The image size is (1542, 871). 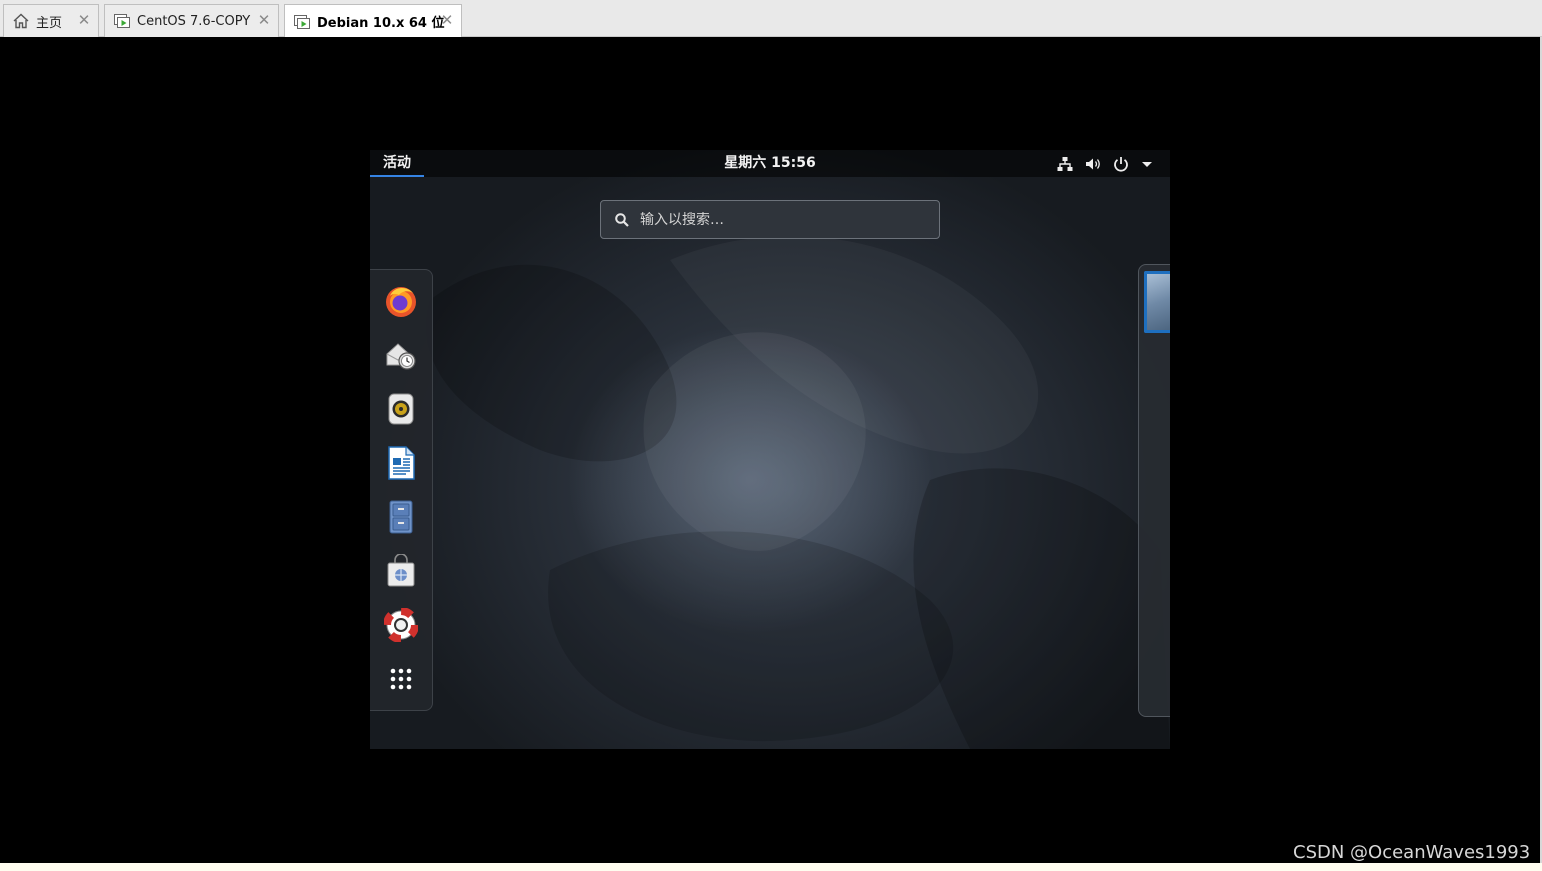 What do you see at coordinates (771, 867) in the screenshot?
I see `status-strip` at bounding box center [771, 867].